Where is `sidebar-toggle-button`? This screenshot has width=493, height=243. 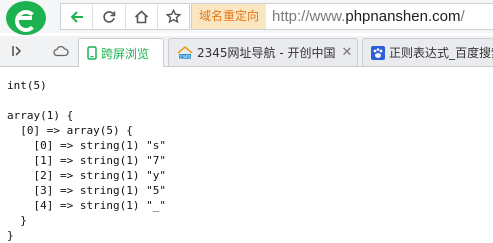
sidebar-toggle-button is located at coordinates (17, 51).